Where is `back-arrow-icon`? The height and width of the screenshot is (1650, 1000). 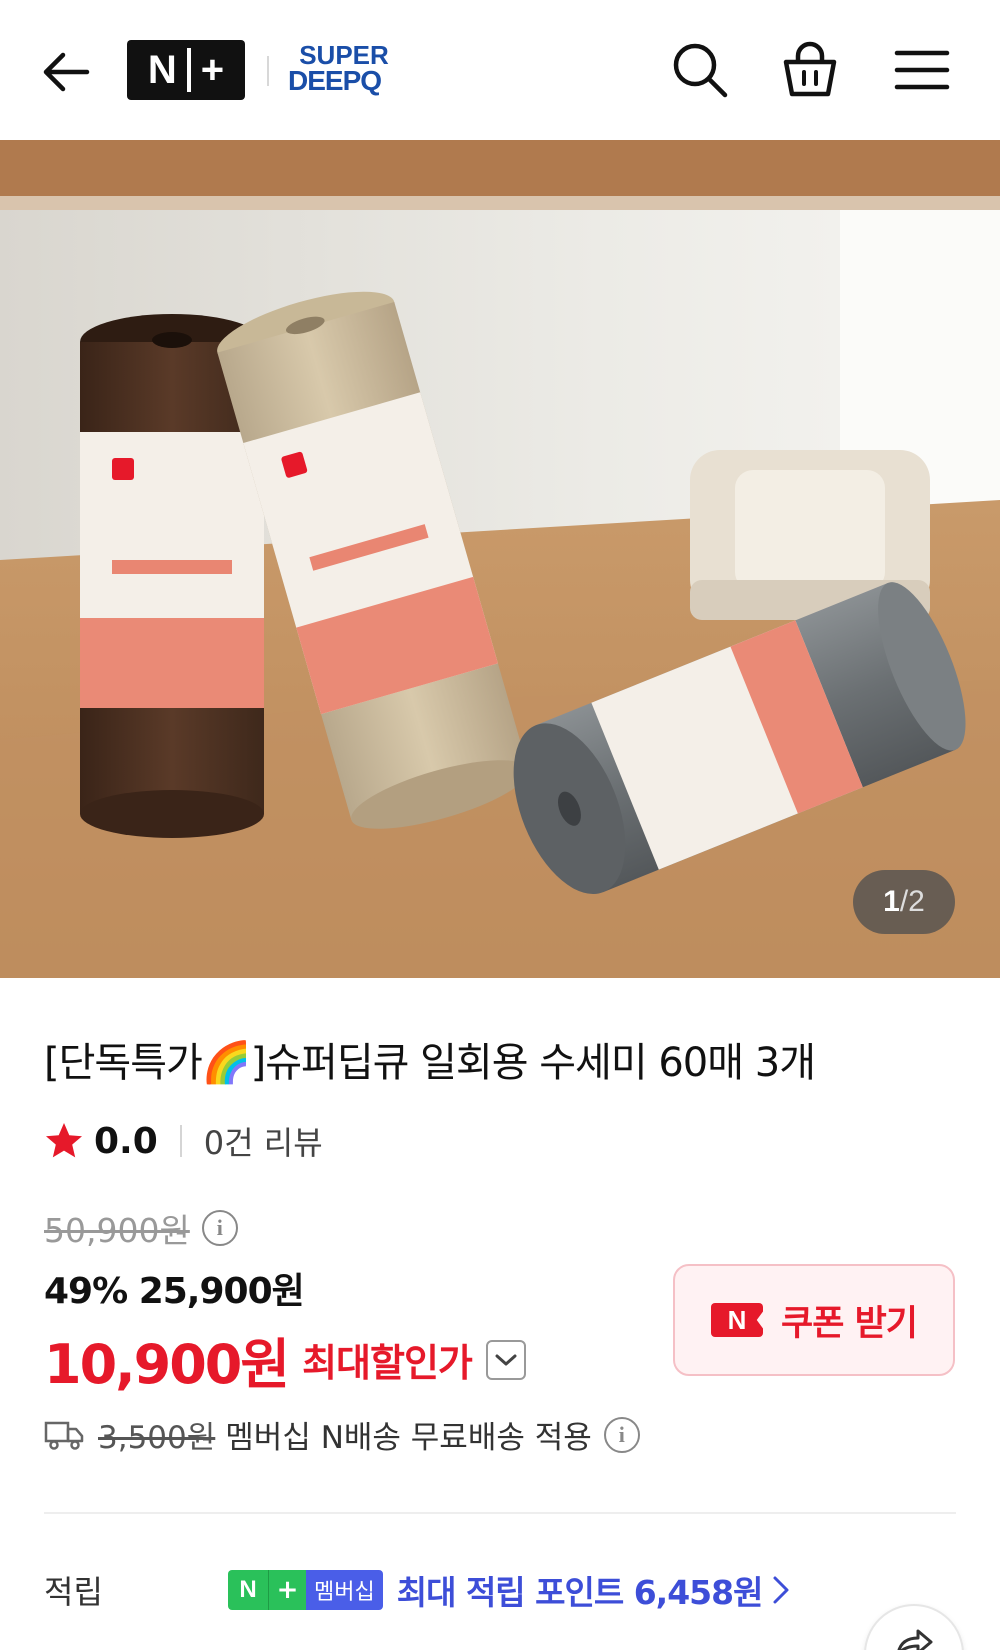 back-arrow-icon is located at coordinates (66, 72).